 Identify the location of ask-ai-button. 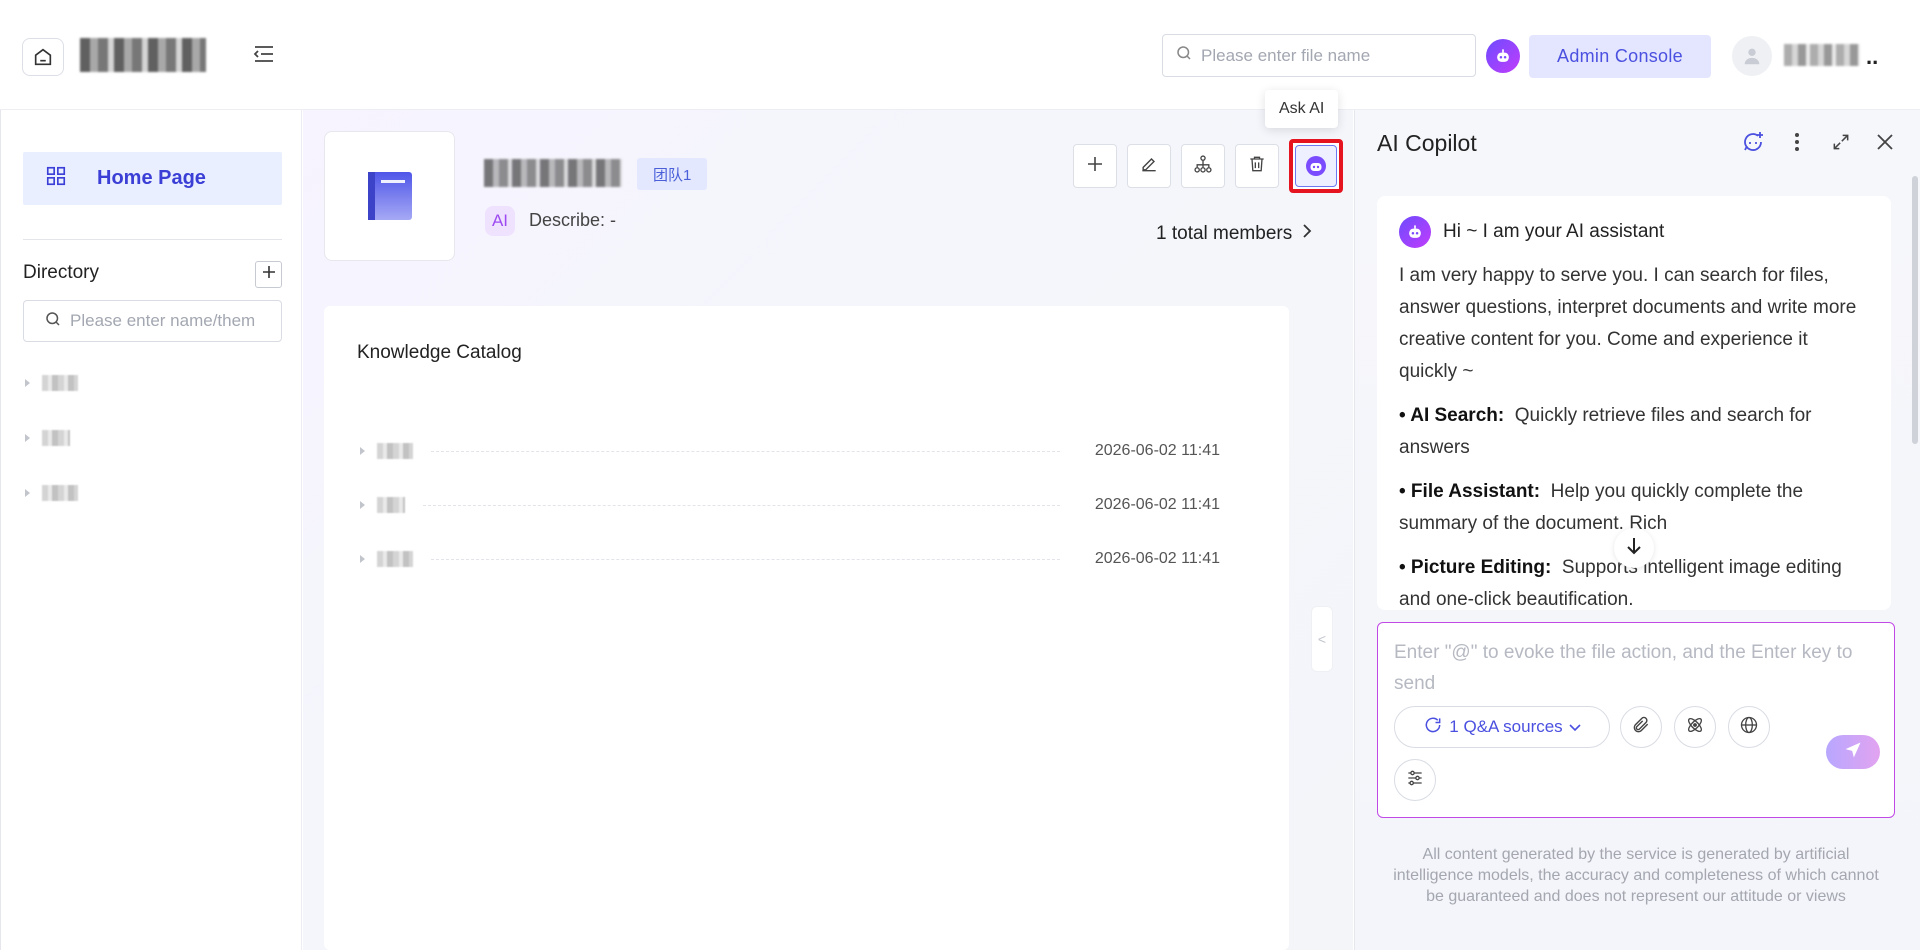
(1316, 166).